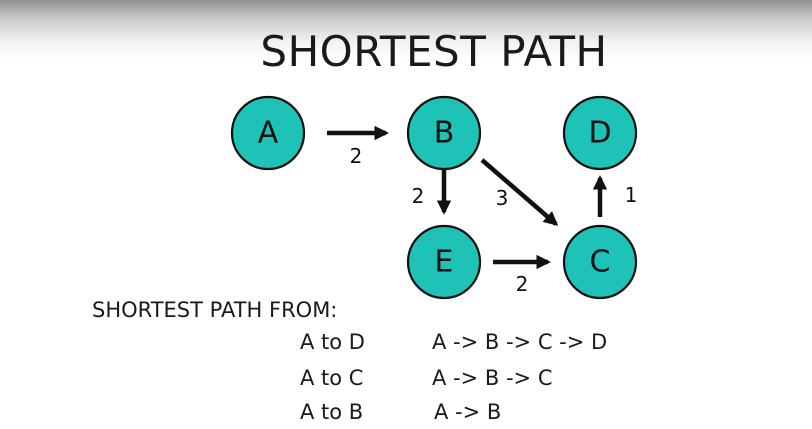 The image size is (812, 429). Describe the element at coordinates (215, 310) in the screenshot. I see `summary-heading: SHORTEST PATH FROM:` at that location.